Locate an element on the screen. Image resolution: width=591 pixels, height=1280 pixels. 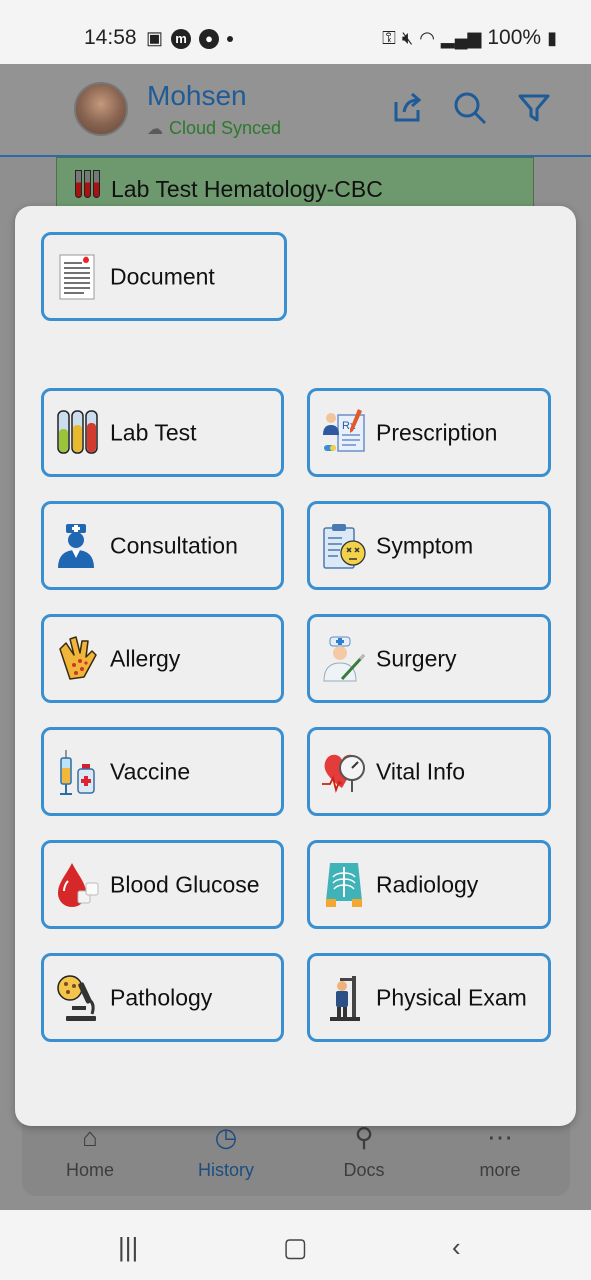
system-icons: ⚿ 🔇︎ ◠ ▂▄▆ 100% ▮ is located at coordinates (469, 38).